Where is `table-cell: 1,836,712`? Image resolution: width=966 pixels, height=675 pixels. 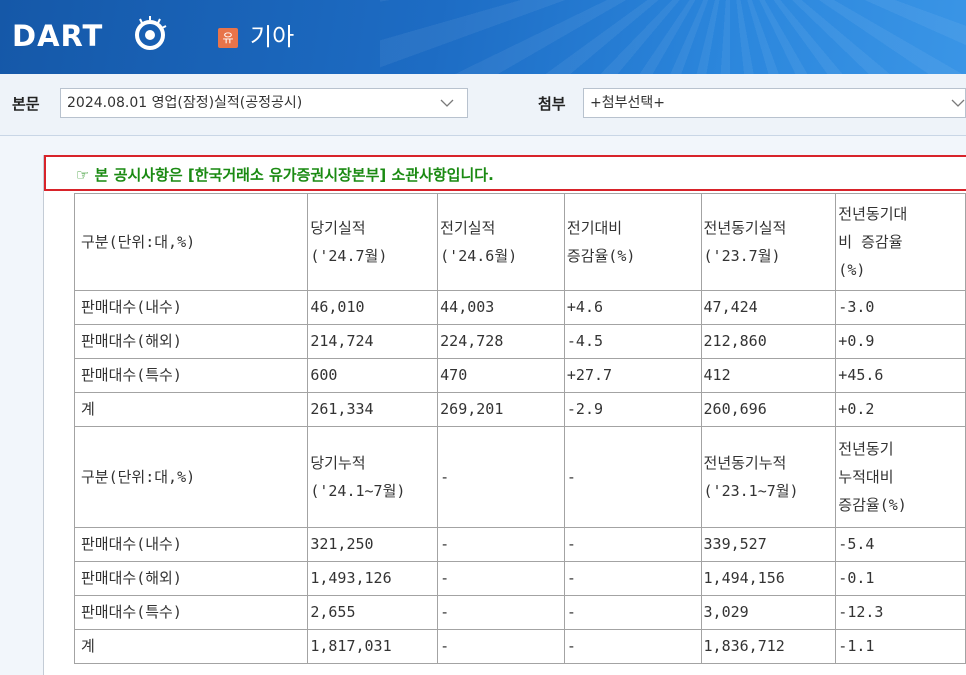 table-cell: 1,836,712 is located at coordinates (768, 646).